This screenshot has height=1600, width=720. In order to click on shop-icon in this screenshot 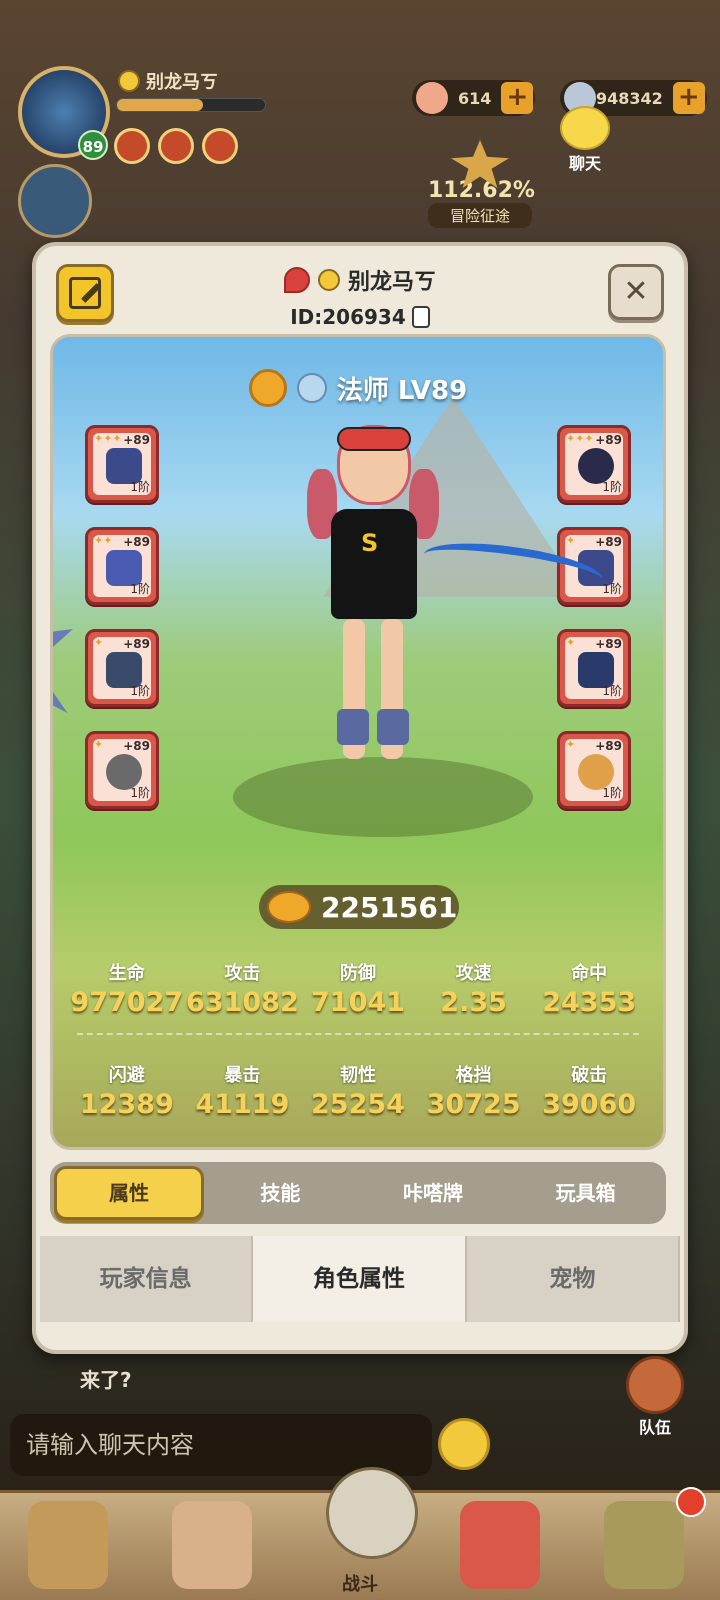, I will do `click(644, 1545)`.